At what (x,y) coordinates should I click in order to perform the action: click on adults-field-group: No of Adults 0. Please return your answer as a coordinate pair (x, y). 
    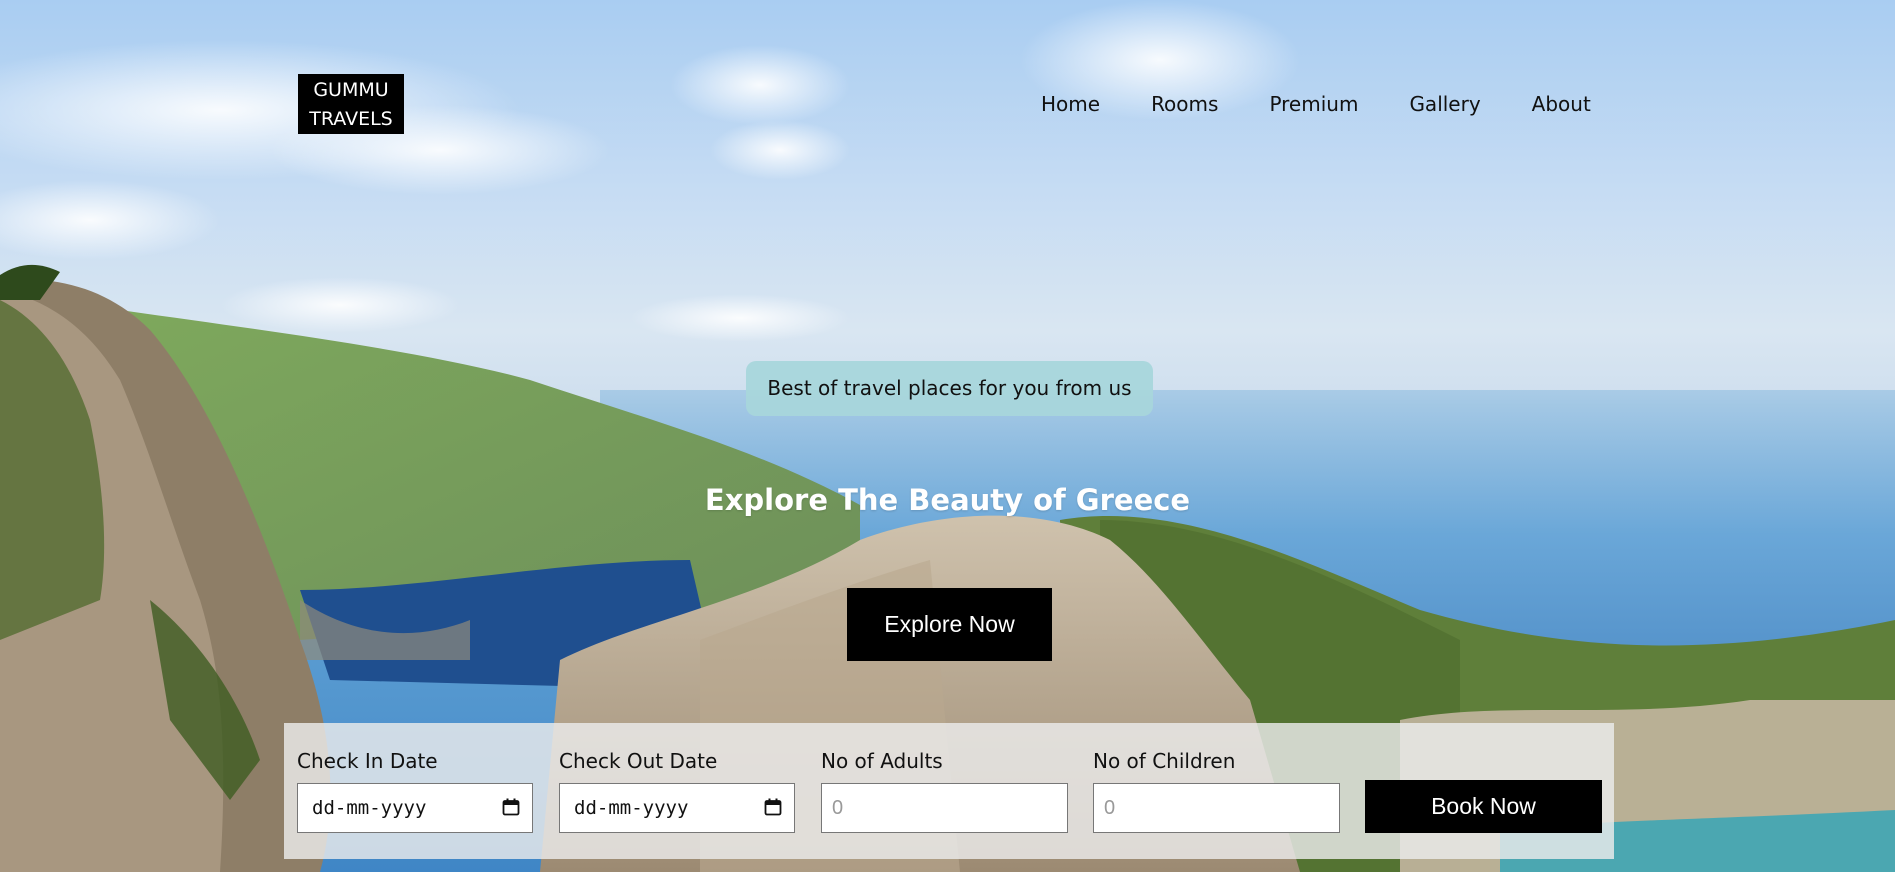
    Looking at the image, I should click on (944, 791).